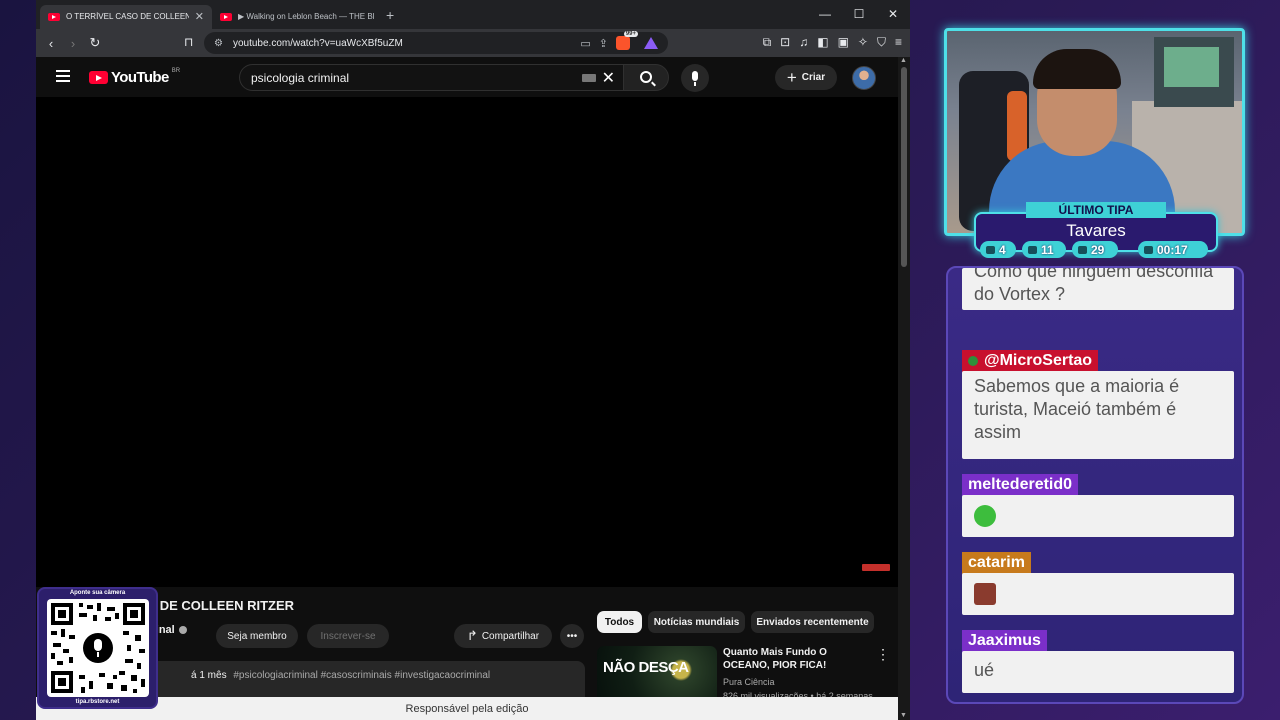 The height and width of the screenshot is (720, 1280). What do you see at coordinates (348, 636) in the screenshot?
I see `subscribe-button: Inscrever-se` at bounding box center [348, 636].